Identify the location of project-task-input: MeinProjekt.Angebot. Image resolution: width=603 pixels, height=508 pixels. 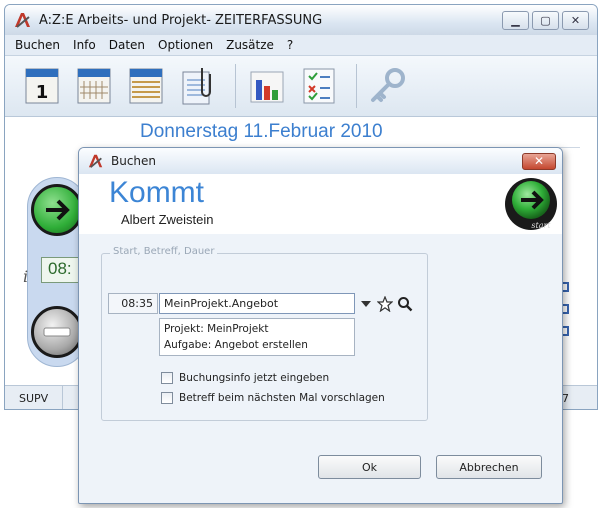
(257, 303).